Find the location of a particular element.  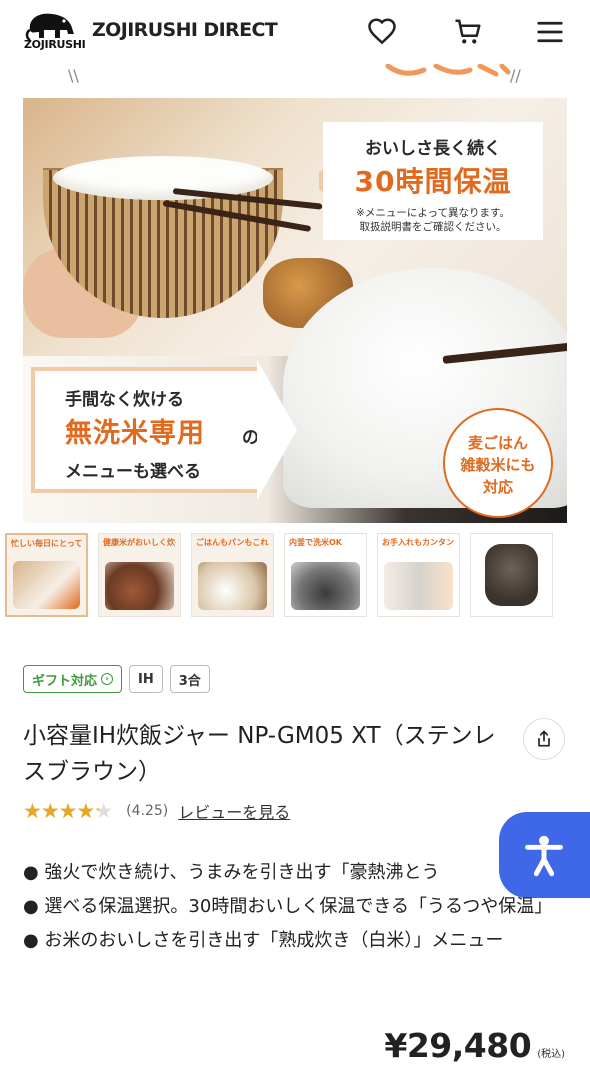

thumbnail-2: 健康米がおいしく炊ける is located at coordinates (139, 575).